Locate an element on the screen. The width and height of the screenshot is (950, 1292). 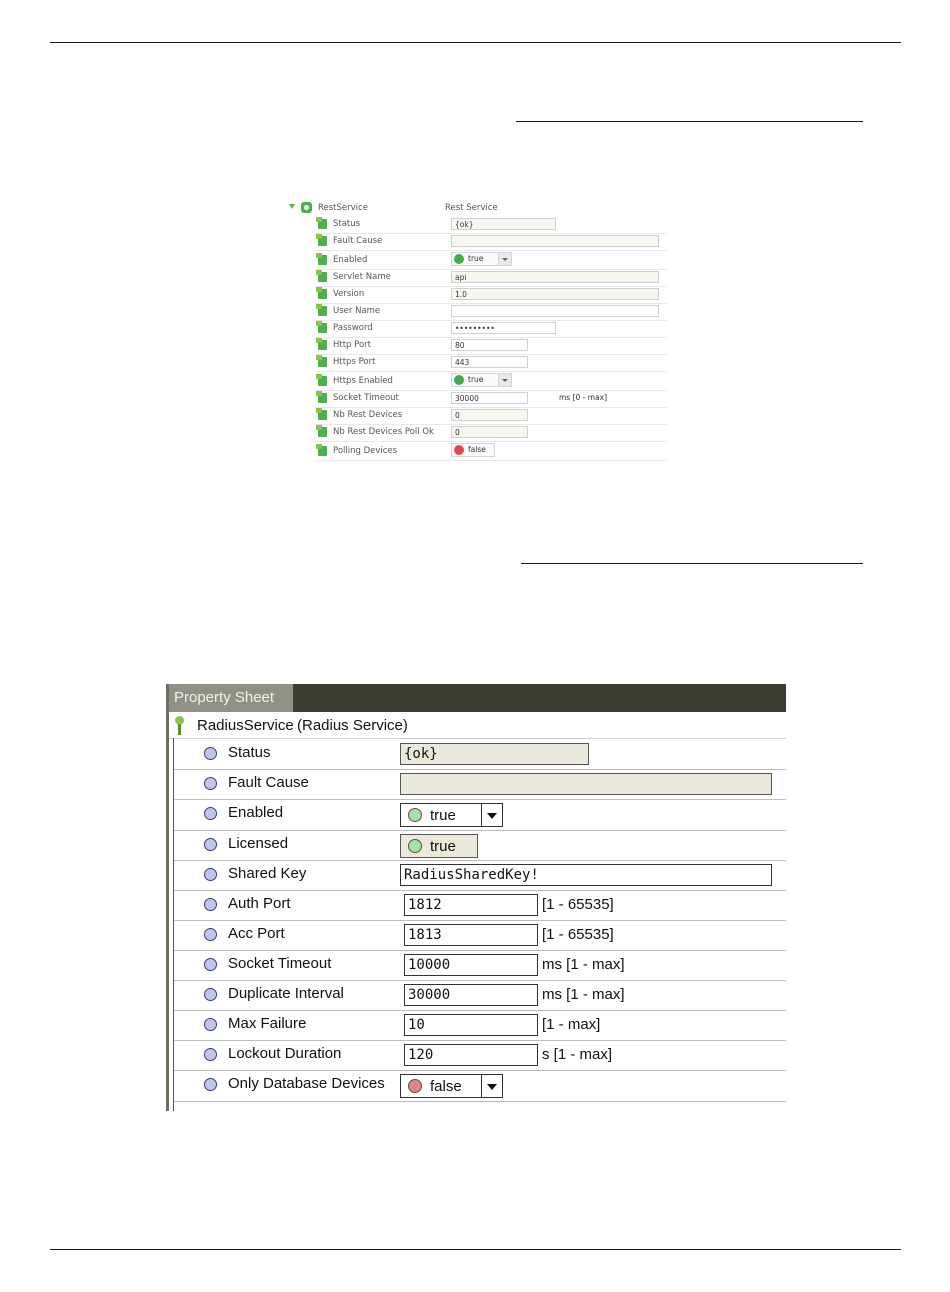
https-port-input: 443 is located at coordinates (489, 362).